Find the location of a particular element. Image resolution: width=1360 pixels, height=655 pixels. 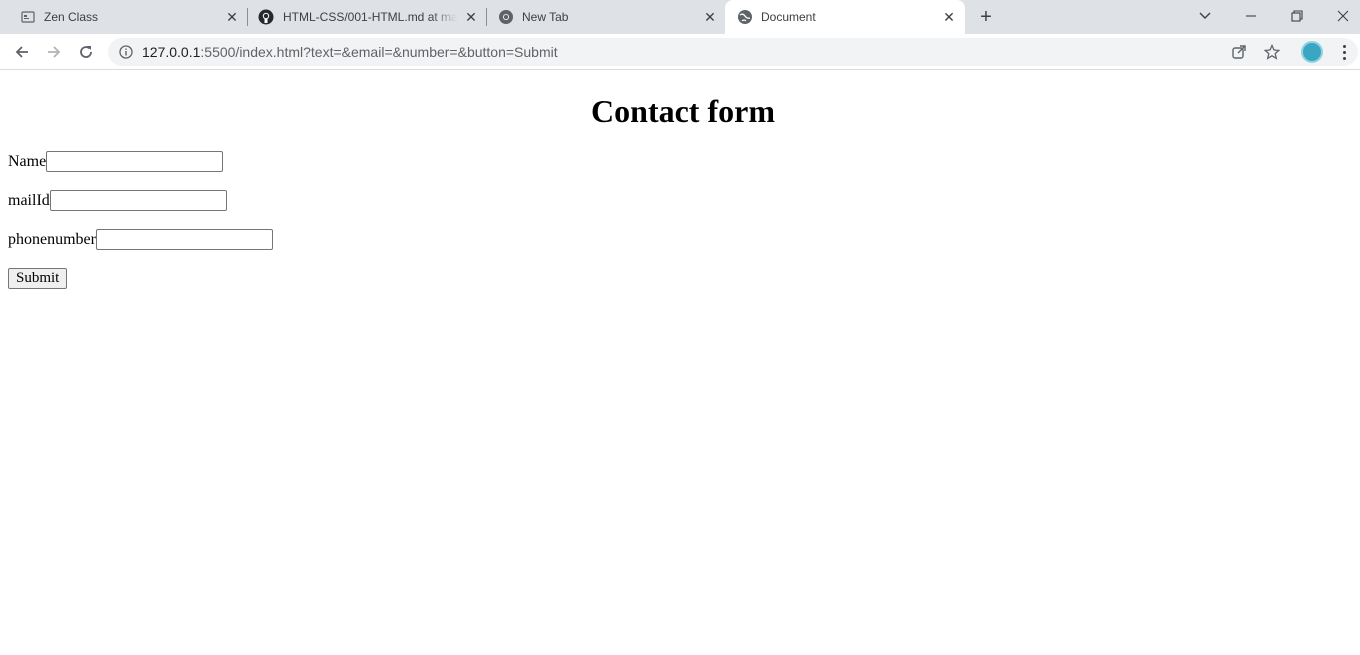

new-tab-button: + is located at coordinates (986, 17).